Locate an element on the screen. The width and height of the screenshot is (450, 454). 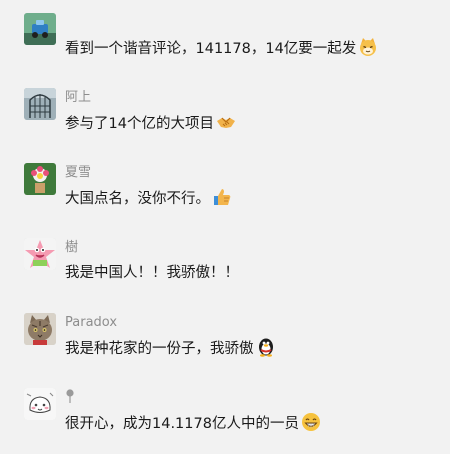
cartoon-sketch-avatar is located at coordinates (40, 404).